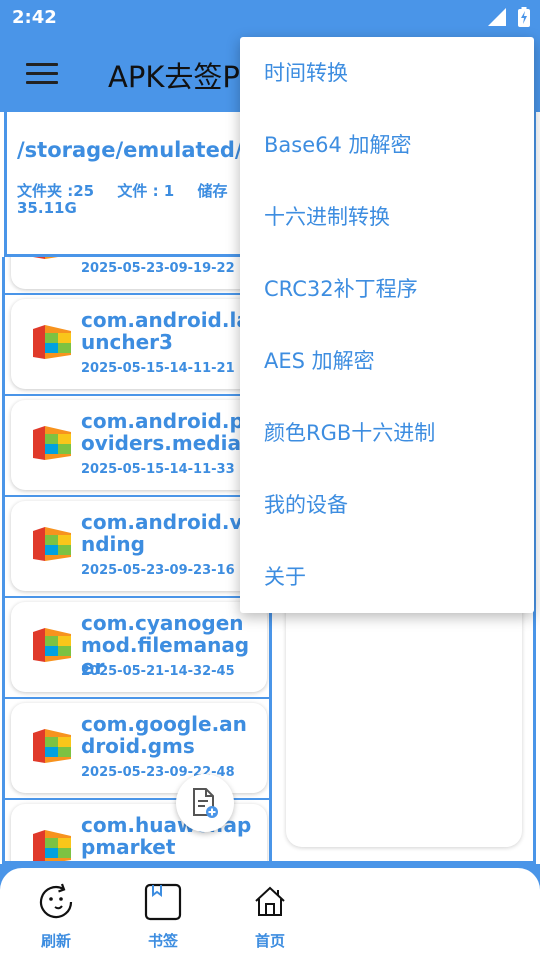 This screenshot has width=540, height=960. I want to click on file-name: com.huawei.appmarket, so click(166, 836).